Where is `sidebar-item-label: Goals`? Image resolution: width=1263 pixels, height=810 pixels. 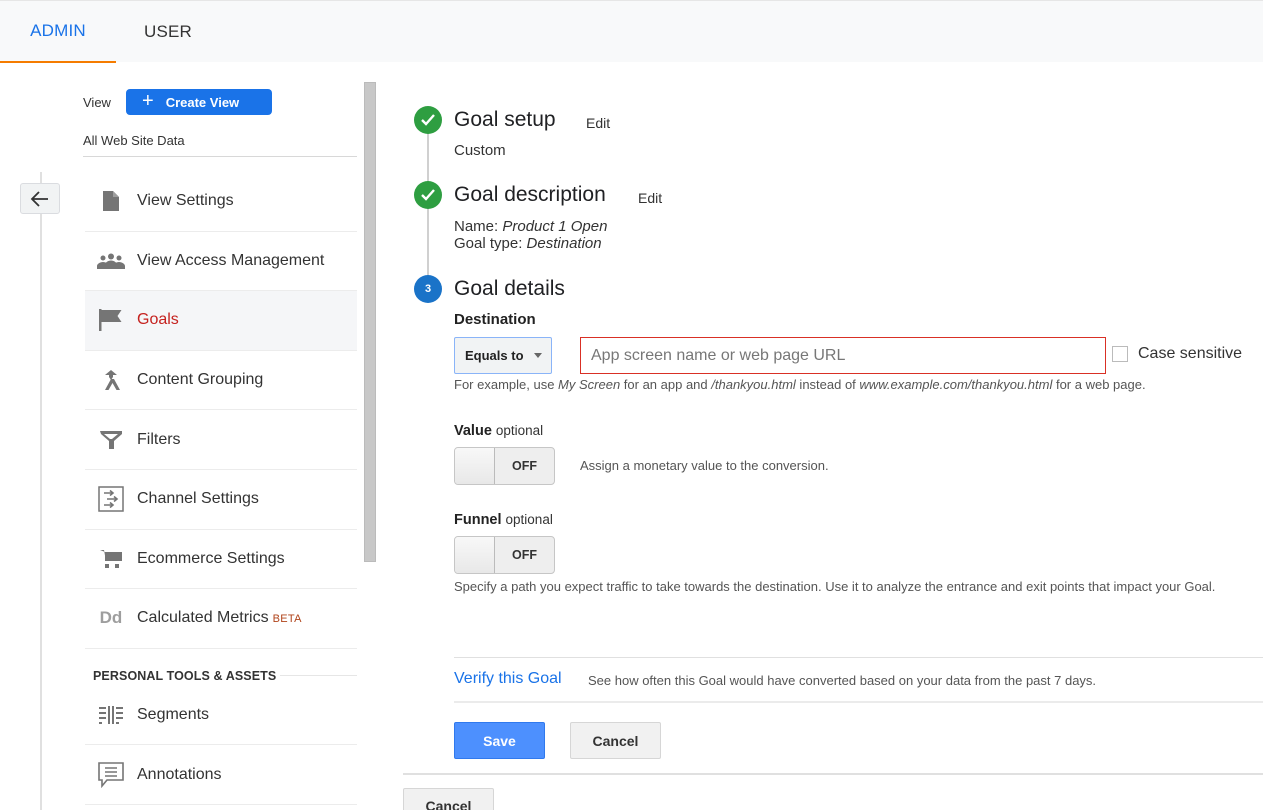
sidebar-item-label: Goals is located at coordinates (158, 320).